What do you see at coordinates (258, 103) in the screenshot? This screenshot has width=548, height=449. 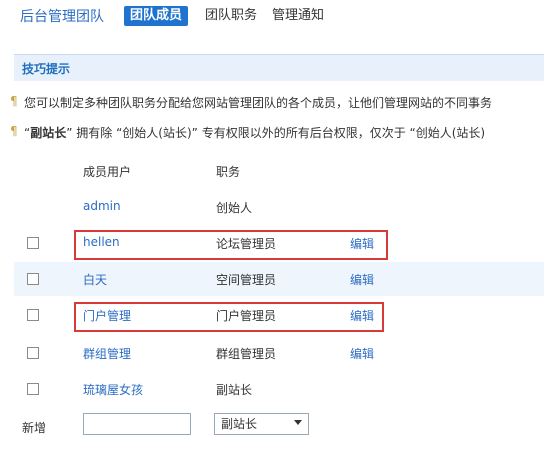 I see `tip-text: 您可以制定多种团队职务分配给您网站管理团队的各个成员，让他们管理网站的不同事务` at bounding box center [258, 103].